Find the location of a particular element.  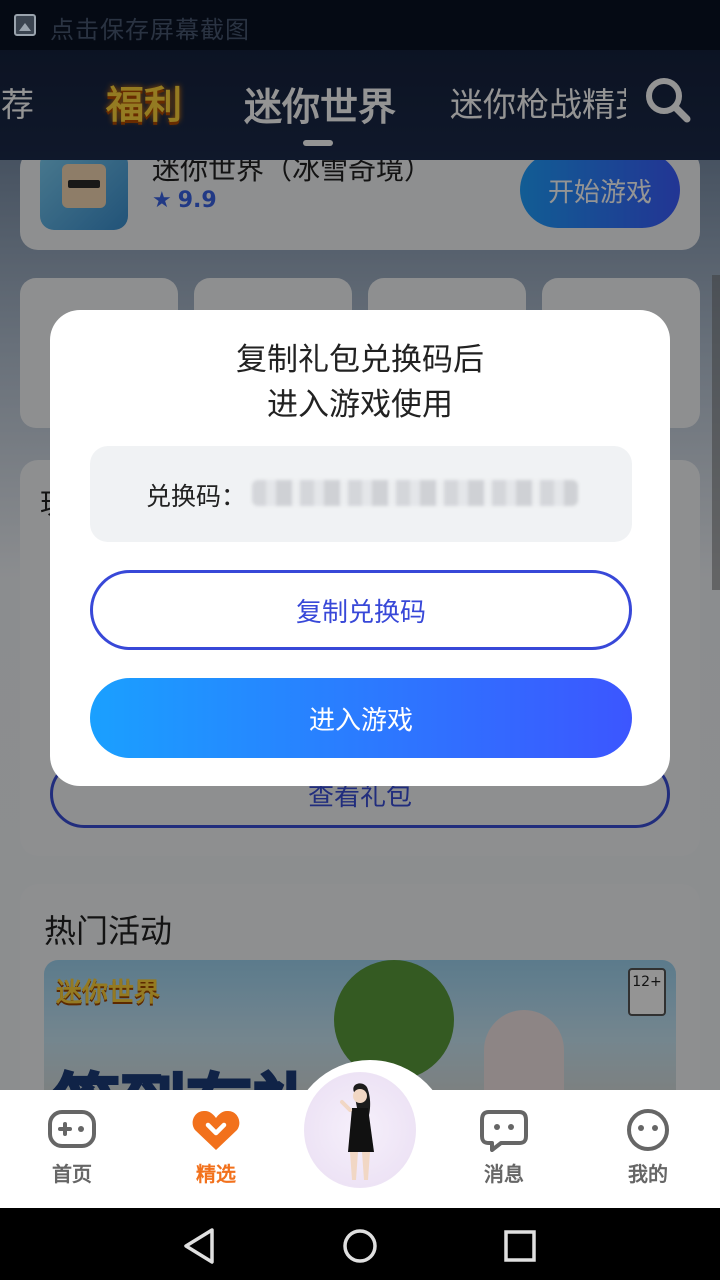

tab-featured-label: 精选 is located at coordinates (216, 1174).